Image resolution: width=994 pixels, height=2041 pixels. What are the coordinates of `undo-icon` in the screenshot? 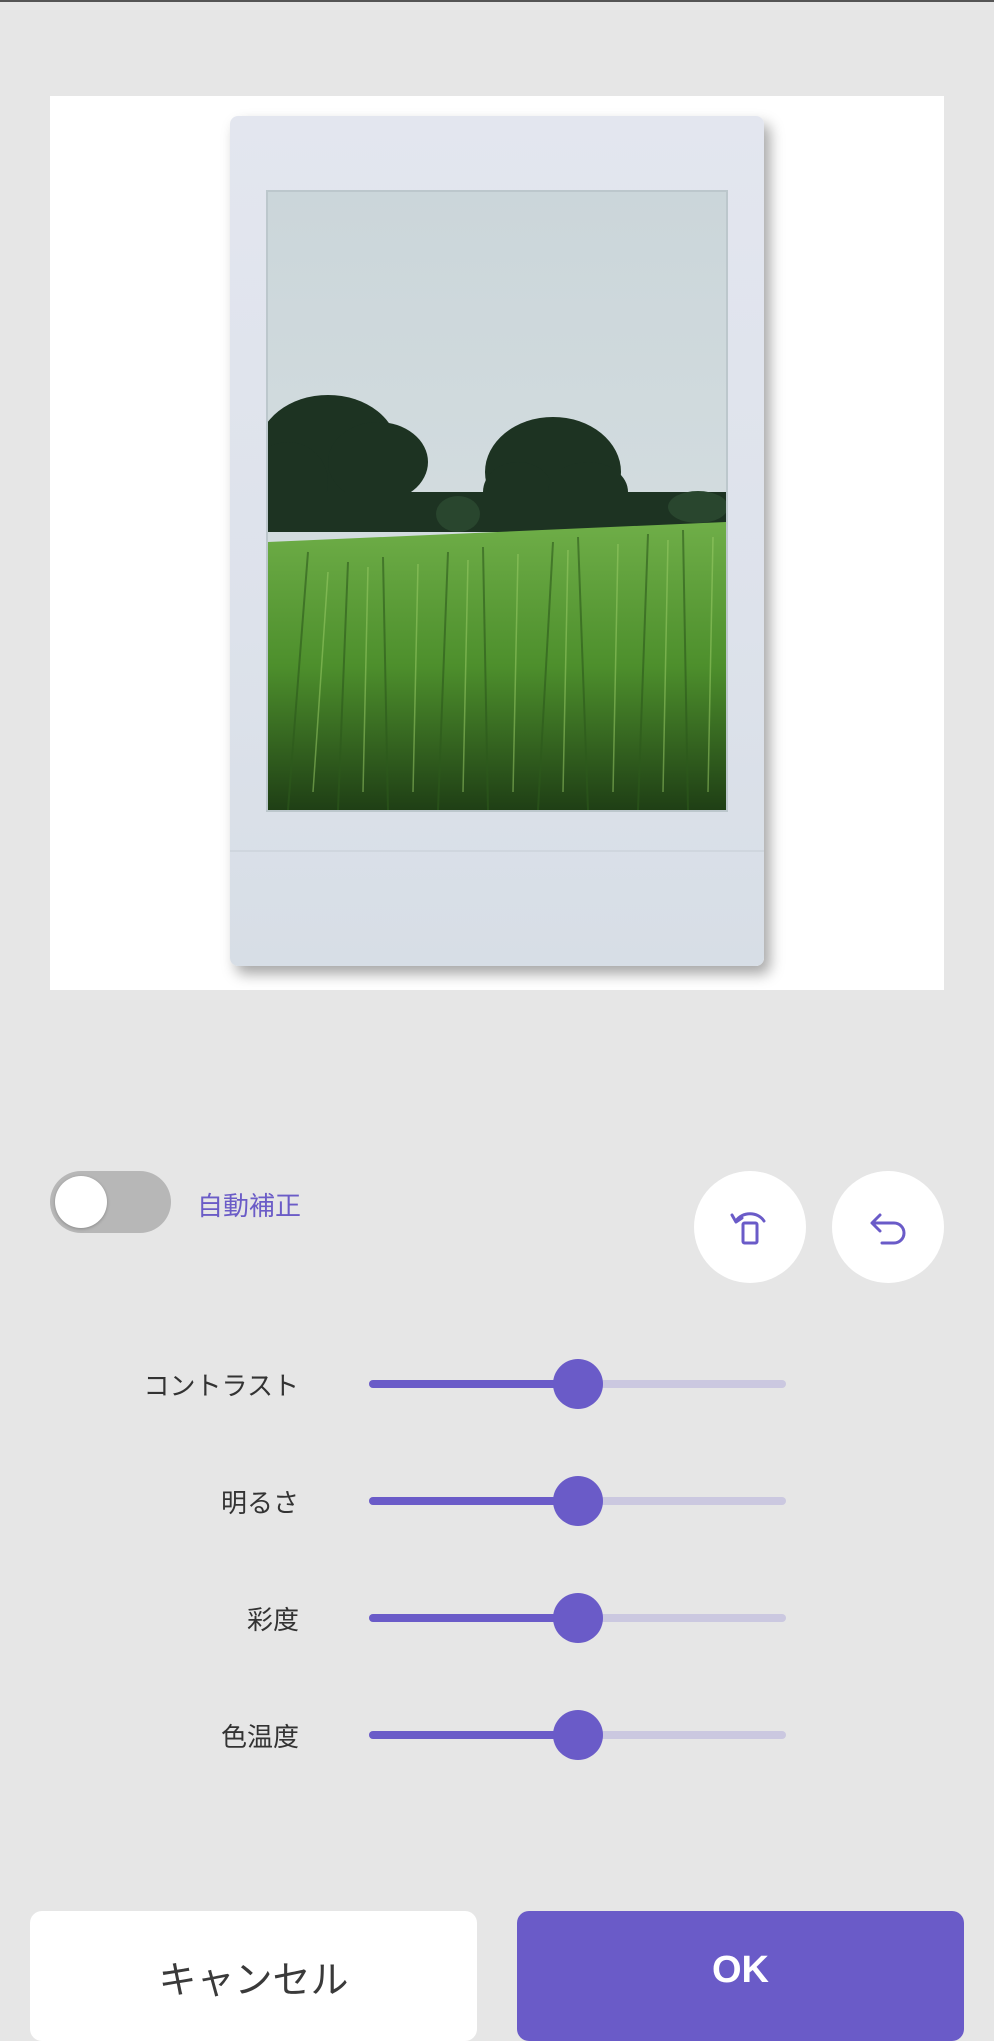 It's located at (888, 1229).